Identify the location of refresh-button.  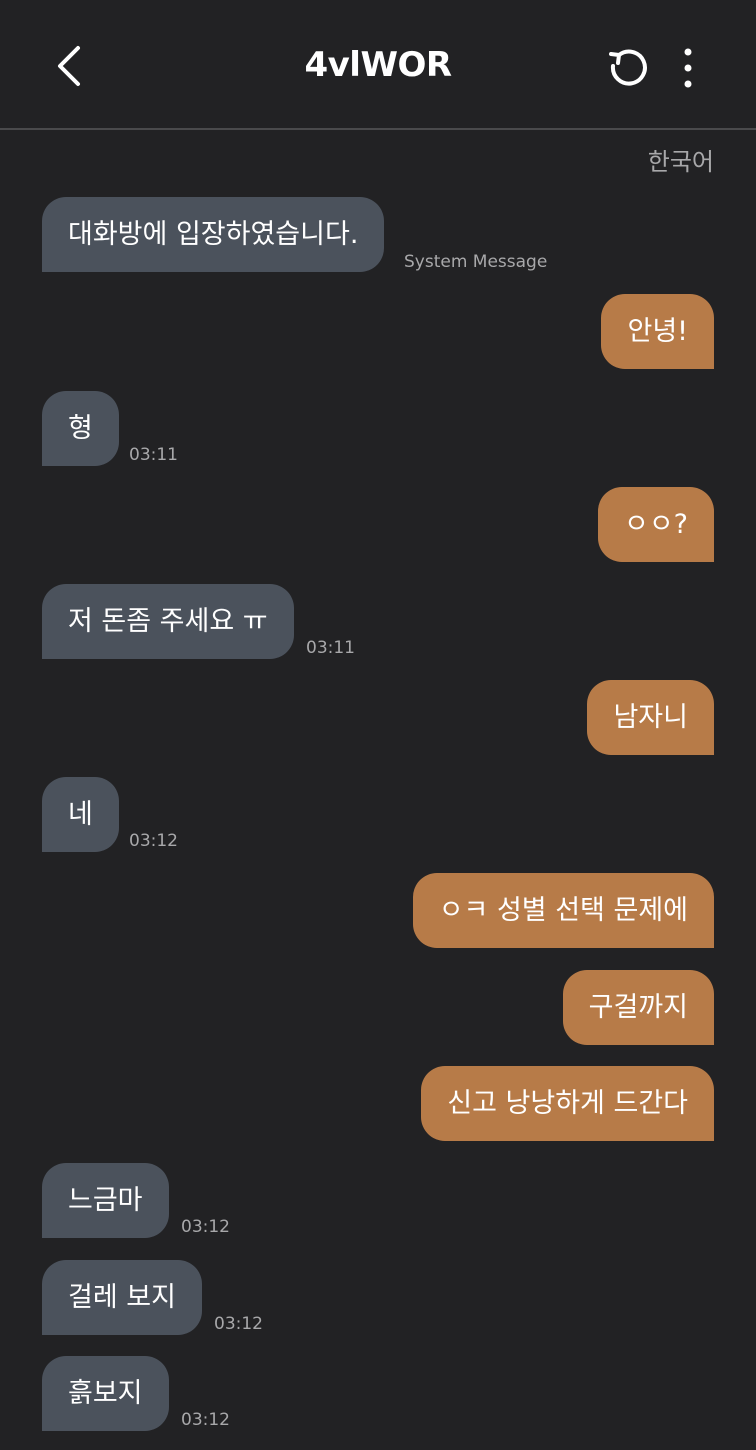
(628, 68).